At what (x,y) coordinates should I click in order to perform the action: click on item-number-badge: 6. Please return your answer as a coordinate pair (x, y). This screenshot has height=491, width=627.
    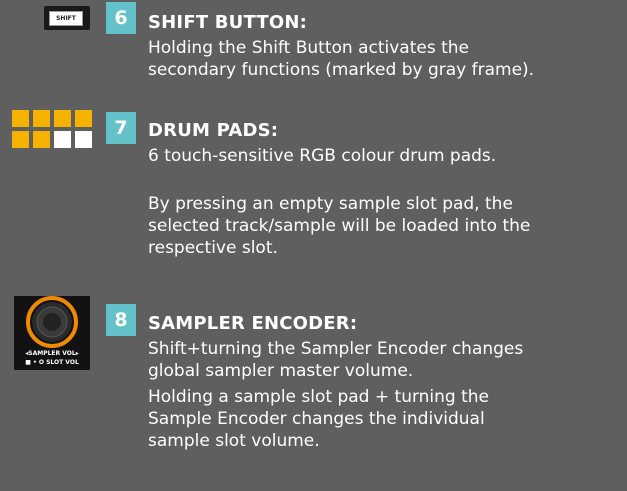
    Looking at the image, I should click on (121, 18).